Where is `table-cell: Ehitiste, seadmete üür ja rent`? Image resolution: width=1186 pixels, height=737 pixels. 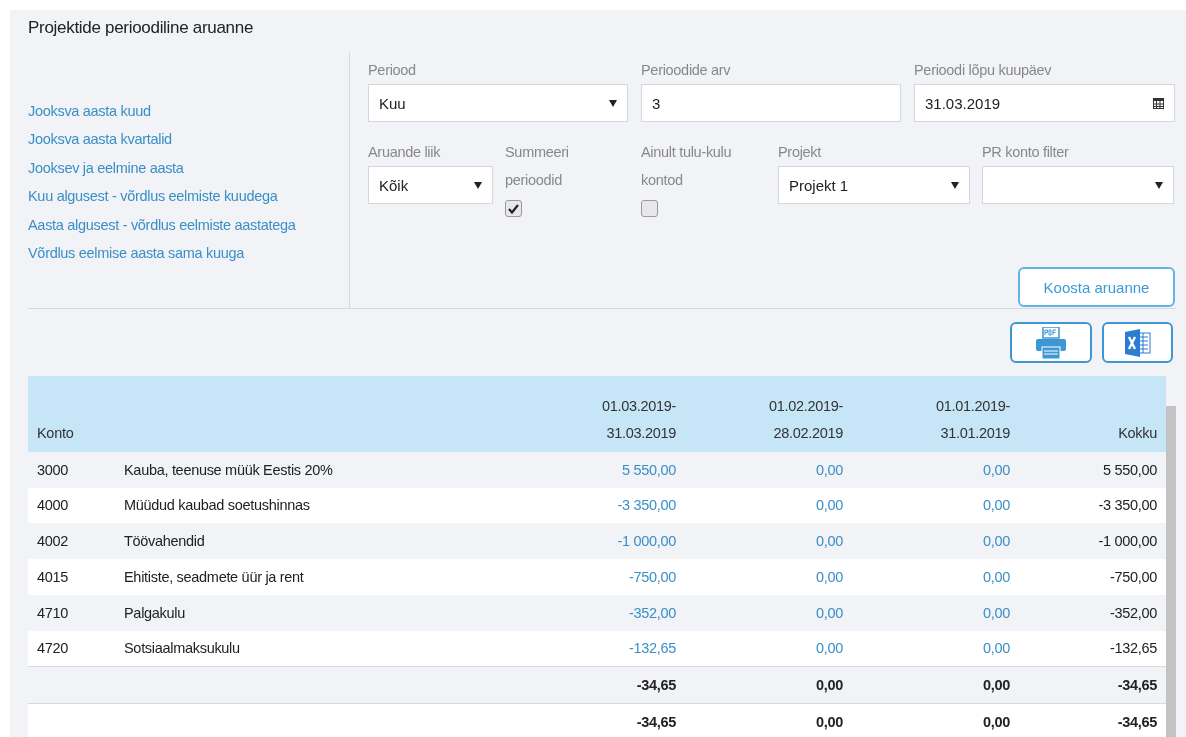
table-cell: Ehitiste, seadmete üür ja rent is located at coordinates (214, 576).